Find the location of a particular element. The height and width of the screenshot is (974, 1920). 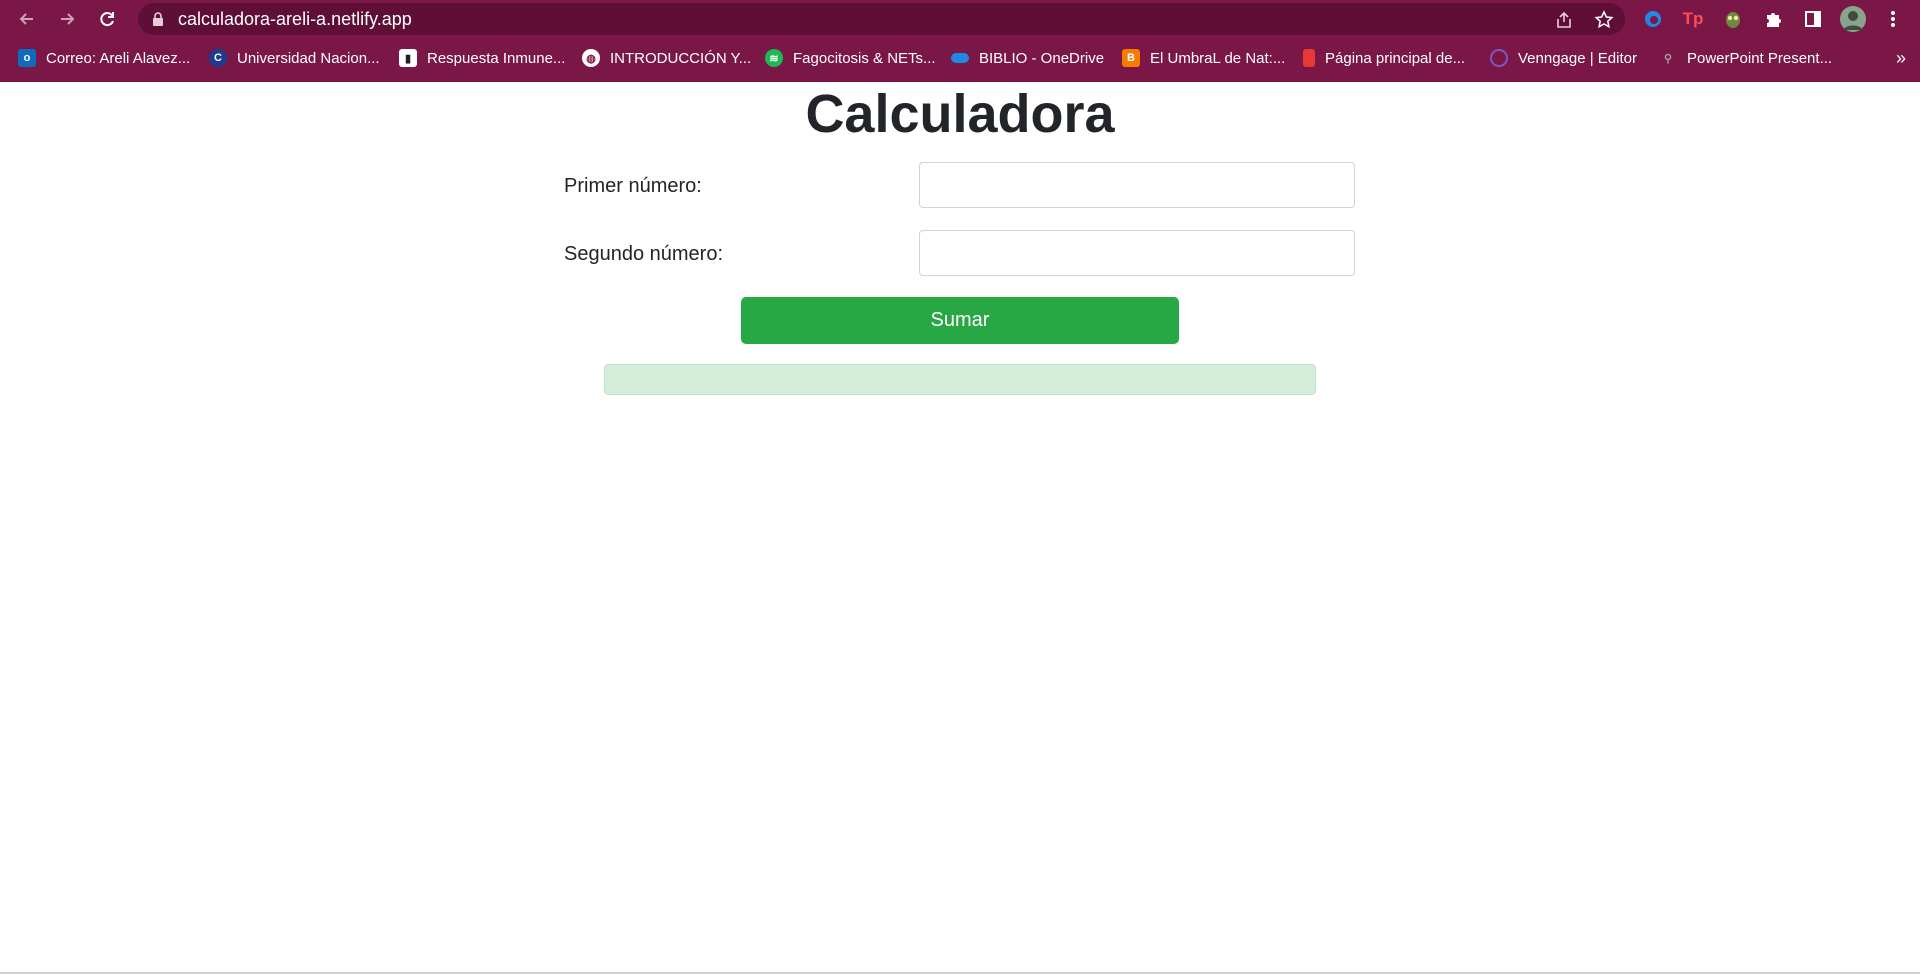

reload-icon is located at coordinates (107, 19).